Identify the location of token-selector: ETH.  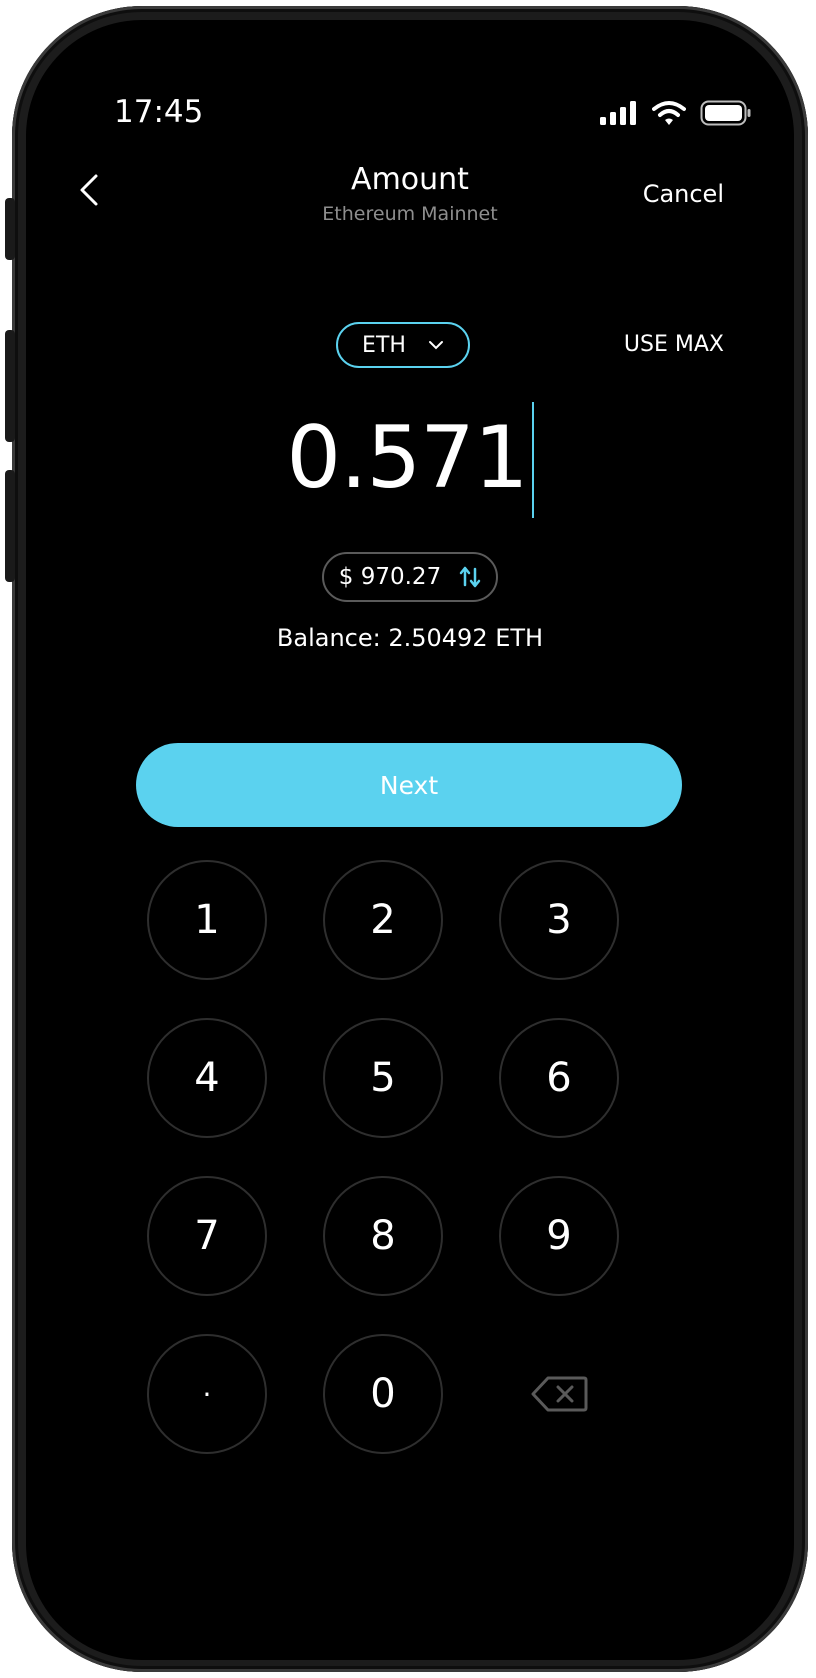
(403, 345).